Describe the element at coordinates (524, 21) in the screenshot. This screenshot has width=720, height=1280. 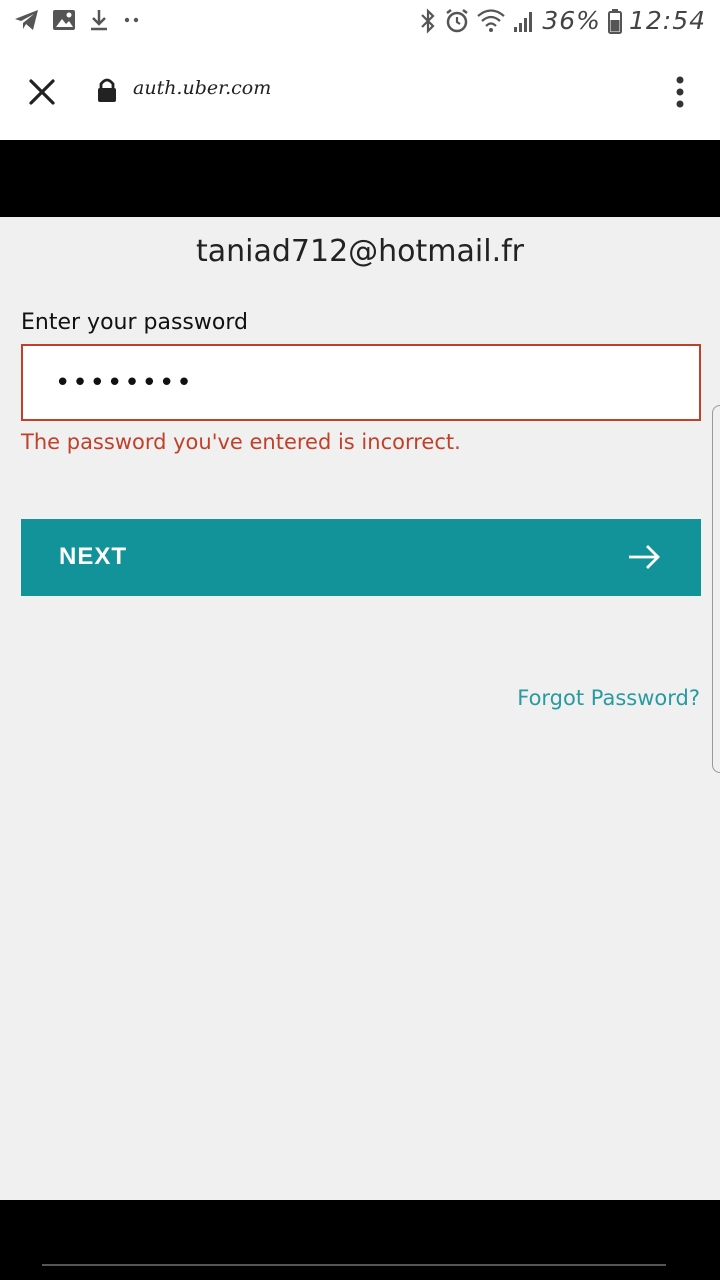
I see `signal-icon` at that location.